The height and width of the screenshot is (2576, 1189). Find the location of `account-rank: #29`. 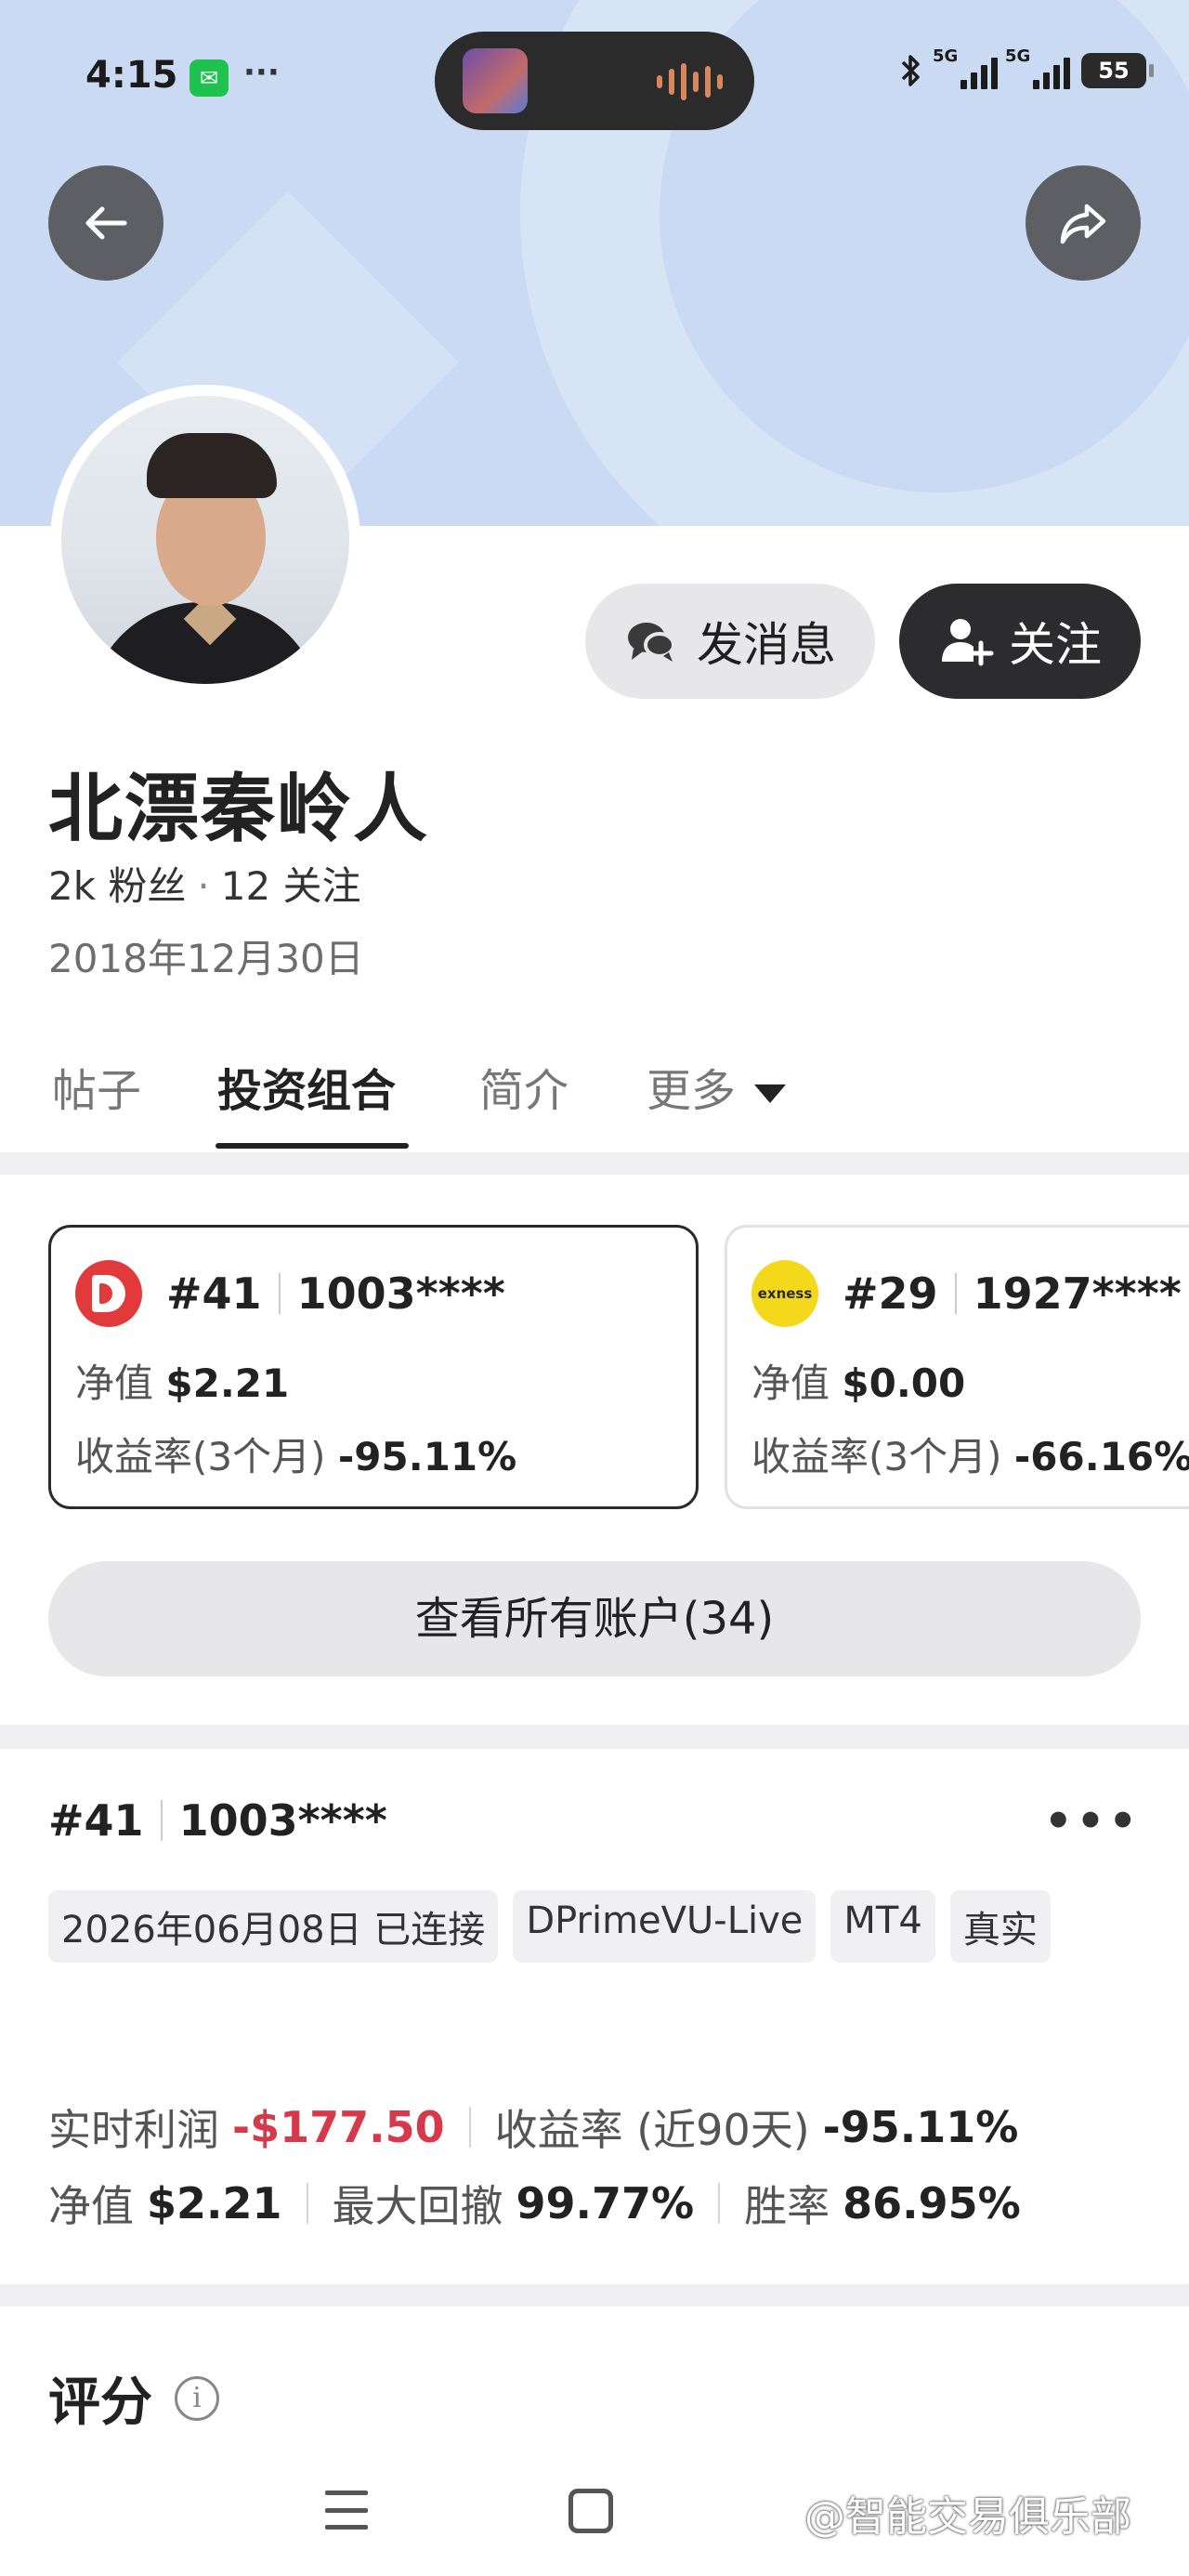

account-rank: #29 is located at coordinates (891, 1293).